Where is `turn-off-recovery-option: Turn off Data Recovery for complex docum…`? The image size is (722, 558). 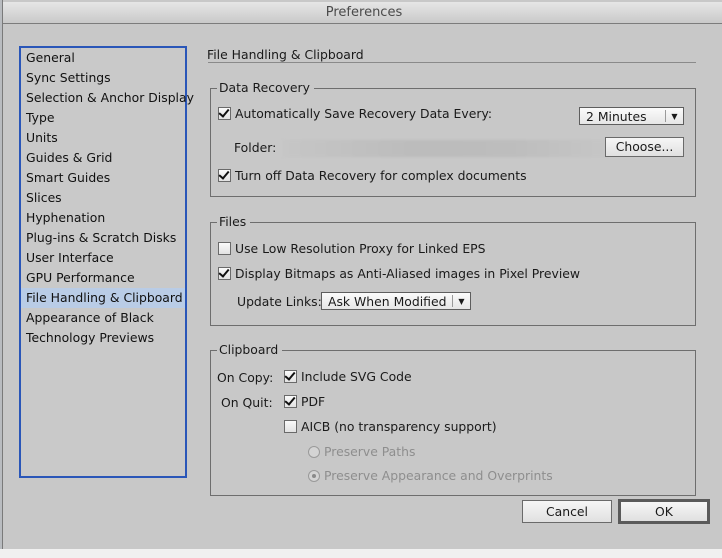 turn-off-recovery-option: Turn off Data Recovery for complex docum… is located at coordinates (372, 175).